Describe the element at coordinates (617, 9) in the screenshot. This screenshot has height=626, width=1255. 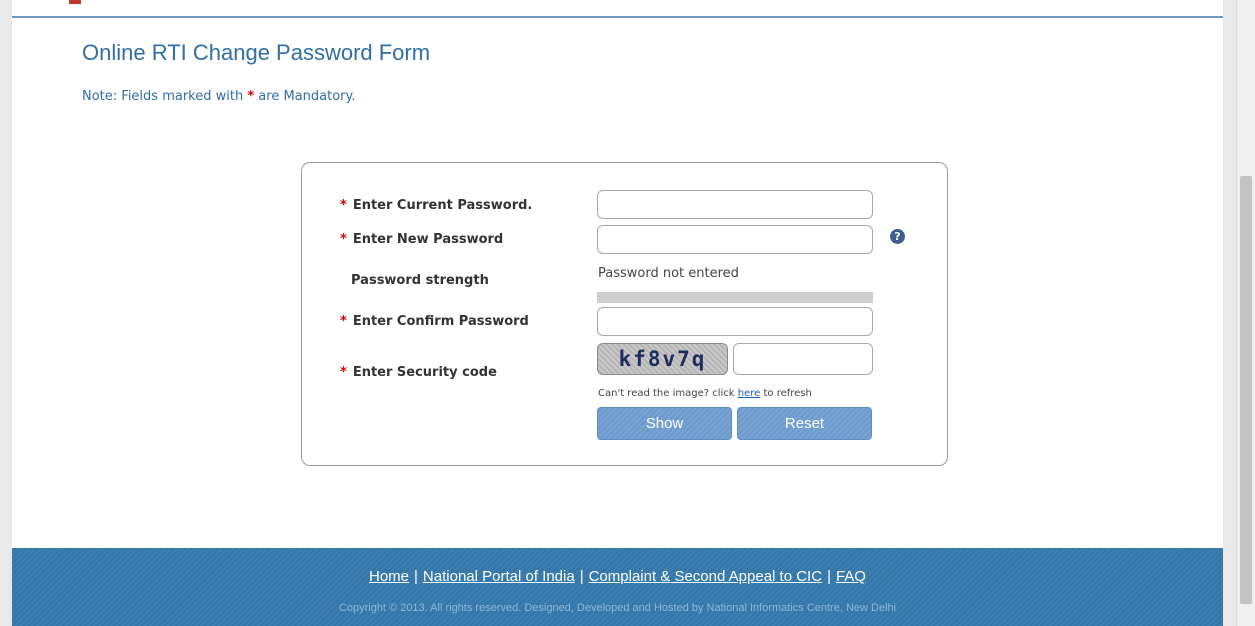
I see `top-bar` at that location.